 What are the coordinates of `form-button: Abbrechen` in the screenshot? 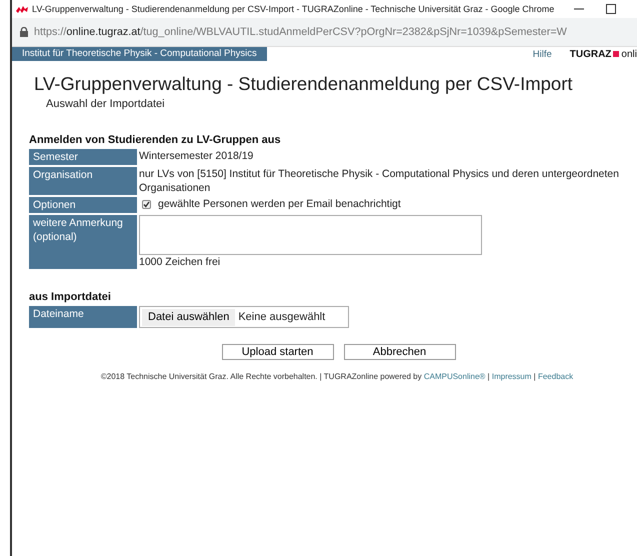 It's located at (400, 352).